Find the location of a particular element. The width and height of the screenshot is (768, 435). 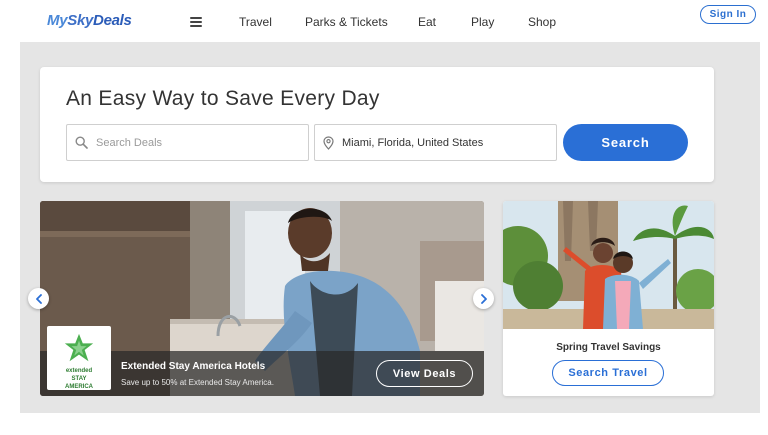

search-icon is located at coordinates (81, 142).